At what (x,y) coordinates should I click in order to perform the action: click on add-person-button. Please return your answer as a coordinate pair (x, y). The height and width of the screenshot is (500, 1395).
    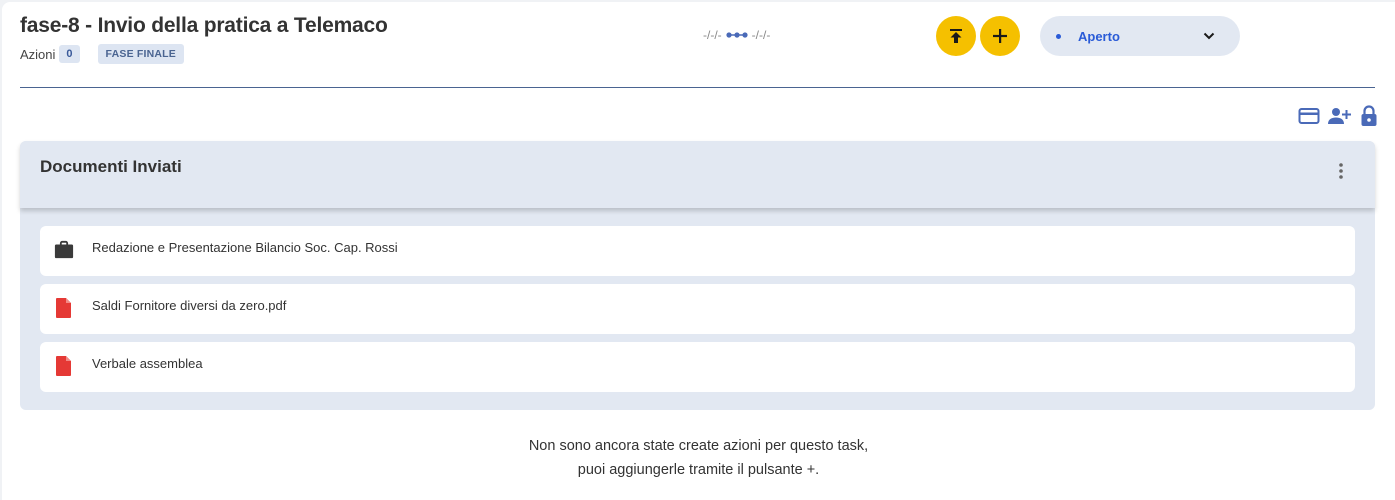
    Looking at the image, I should click on (1339, 116).